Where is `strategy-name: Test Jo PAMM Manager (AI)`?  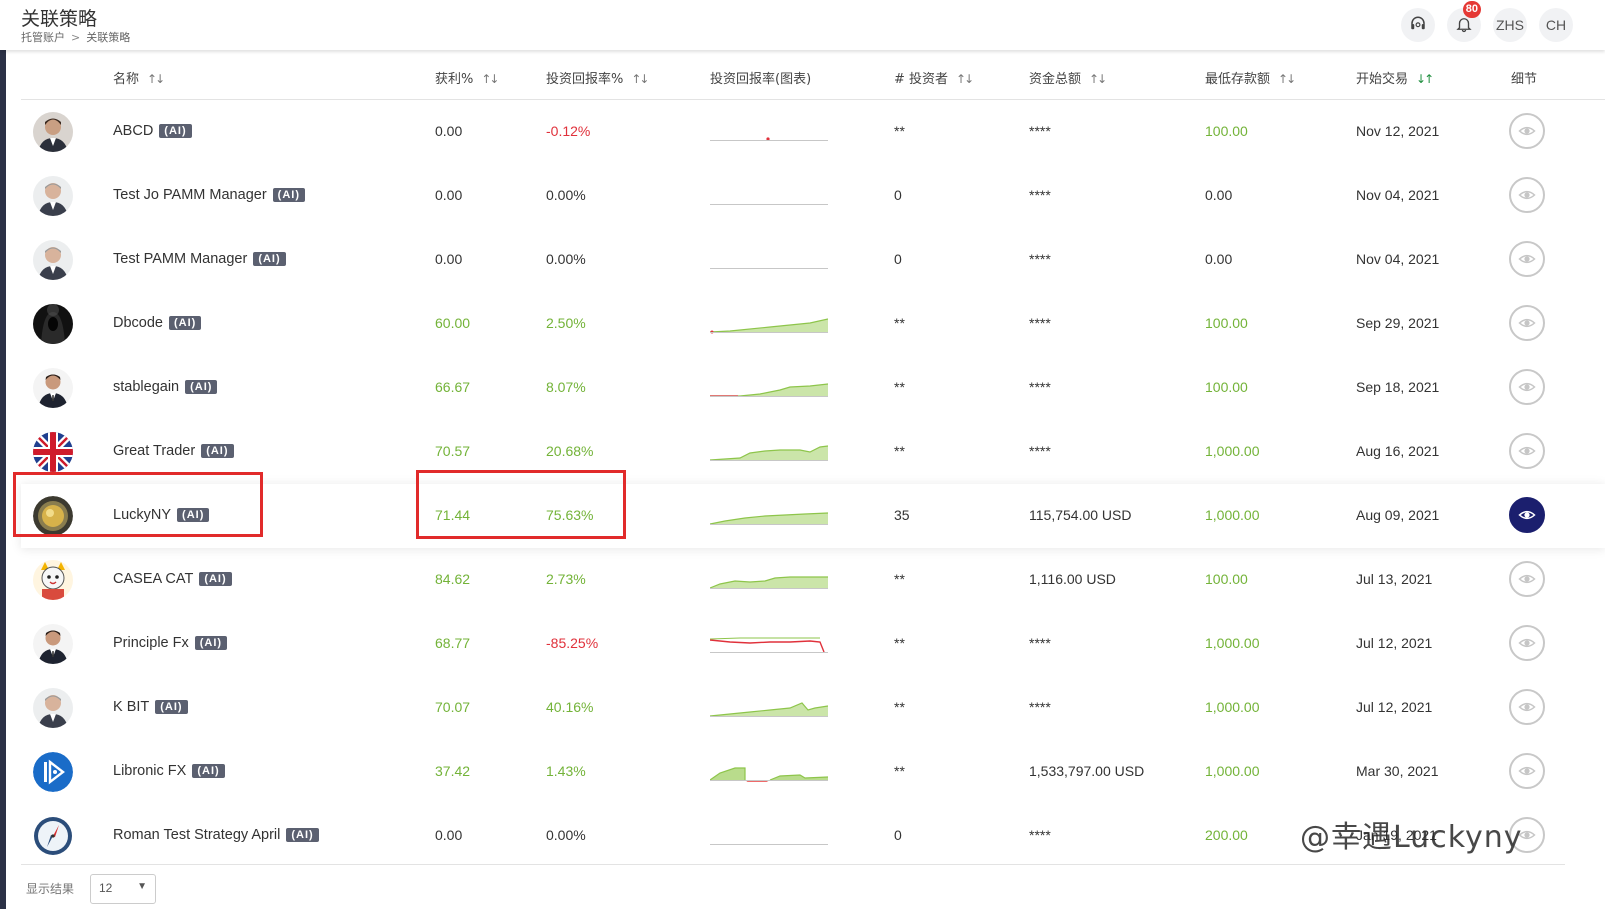
strategy-name: Test Jo PAMM Manager (AI) is located at coordinates (209, 195).